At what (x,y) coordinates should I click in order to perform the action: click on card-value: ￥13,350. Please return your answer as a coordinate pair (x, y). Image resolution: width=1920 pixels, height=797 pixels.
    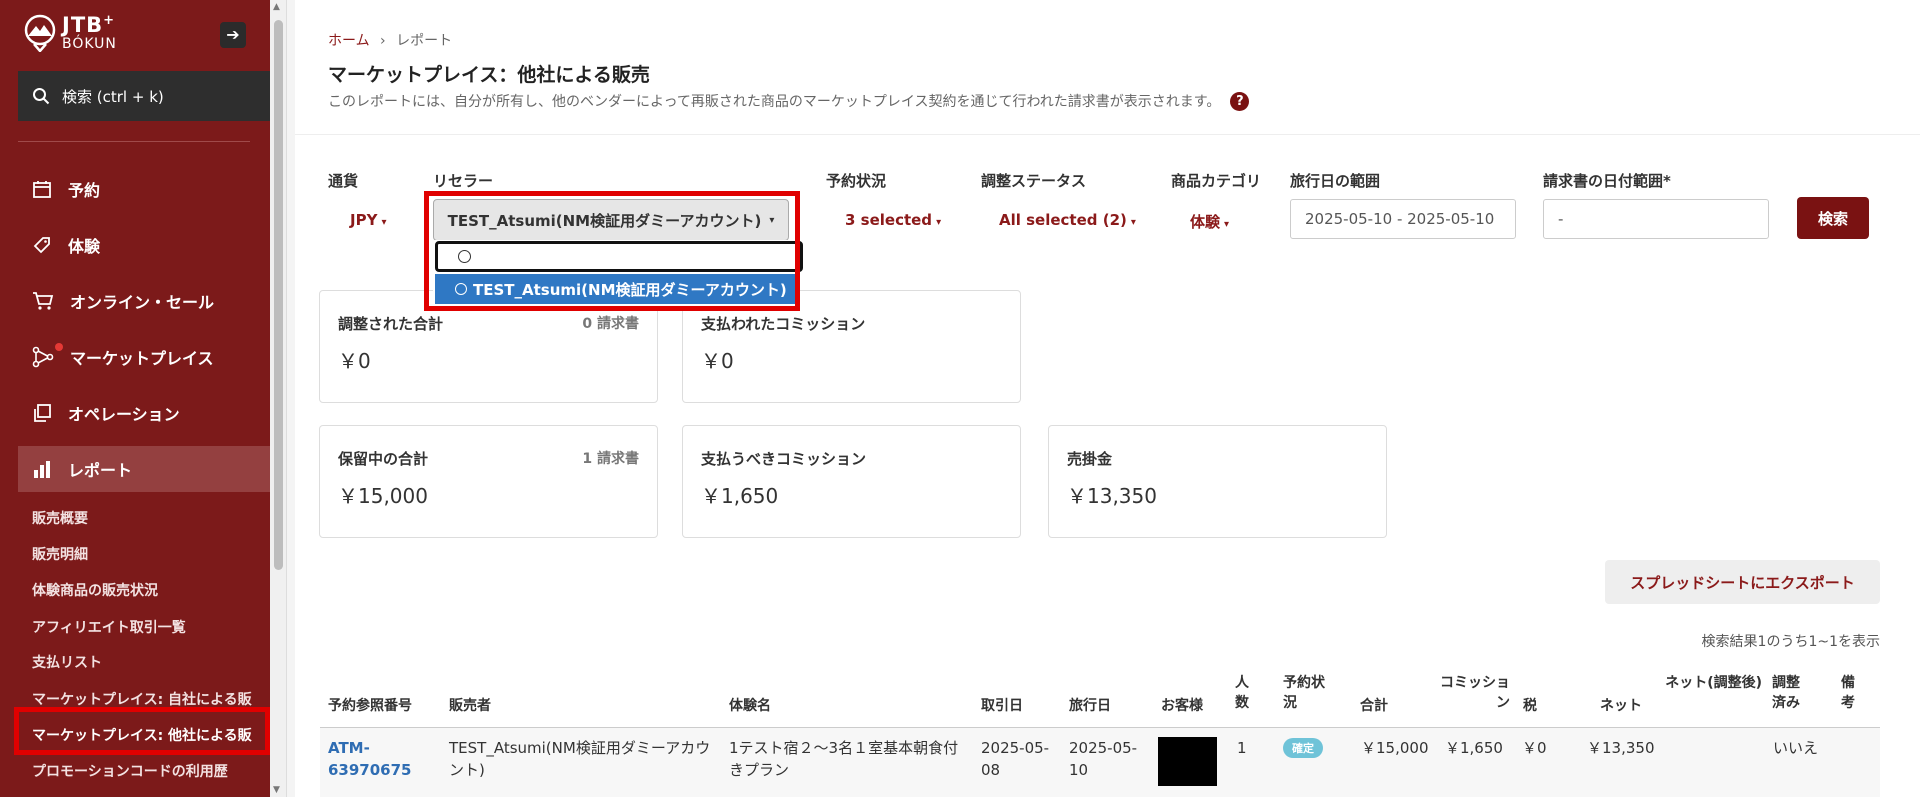
    Looking at the image, I should click on (1112, 496).